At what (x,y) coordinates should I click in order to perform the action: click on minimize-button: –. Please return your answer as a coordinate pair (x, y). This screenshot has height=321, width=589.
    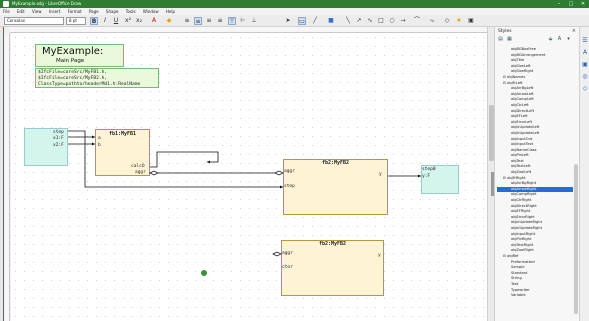
    Looking at the image, I should click on (559, 4).